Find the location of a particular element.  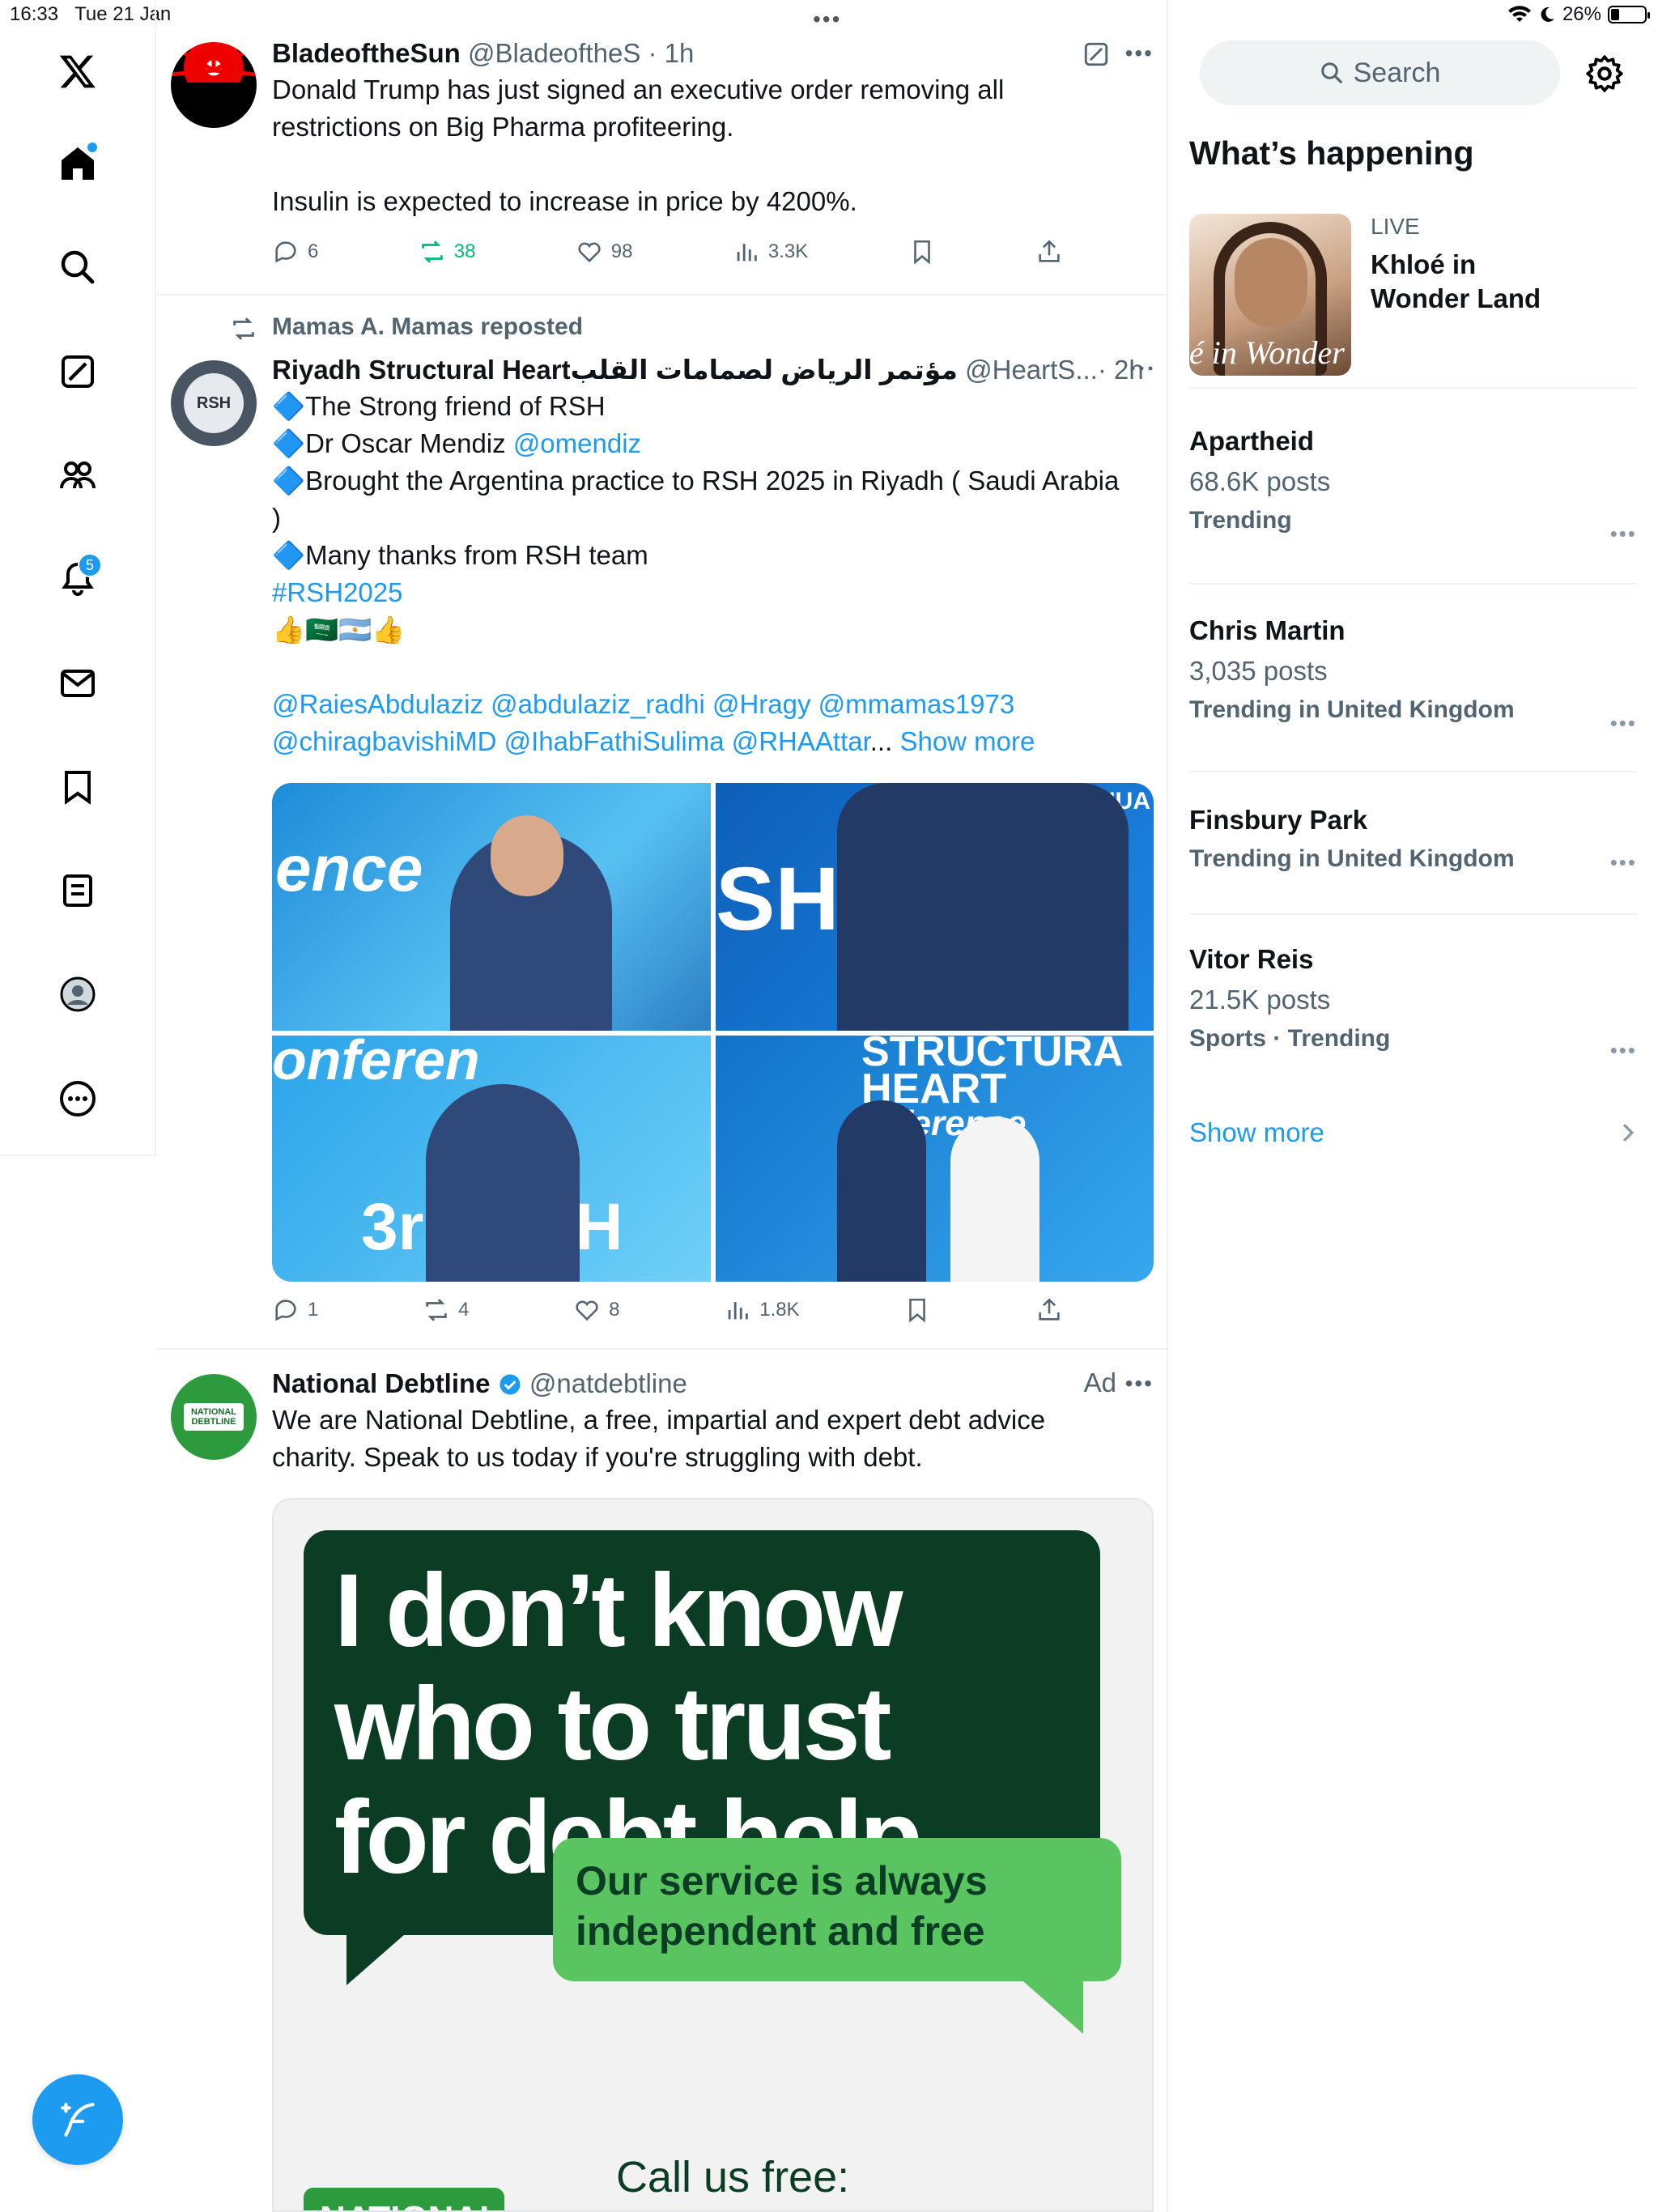

speech-tail-dark is located at coordinates (378, 1957).